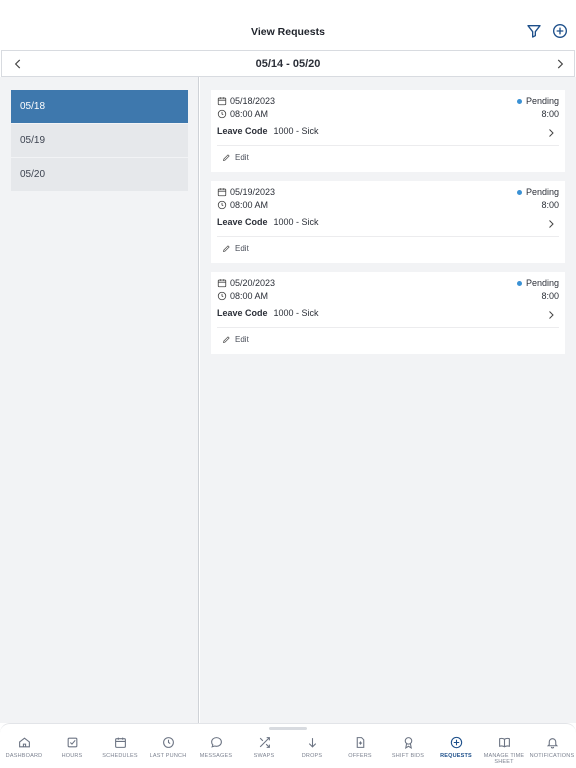  Describe the element at coordinates (456, 742) in the screenshot. I see `plus-circle-icon` at that location.